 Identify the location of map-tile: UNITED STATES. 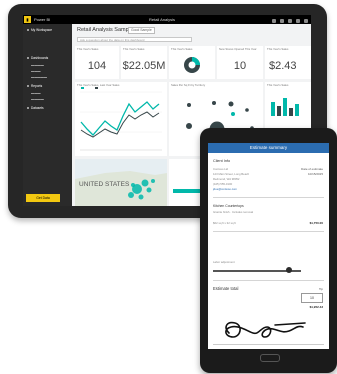
(121, 182).